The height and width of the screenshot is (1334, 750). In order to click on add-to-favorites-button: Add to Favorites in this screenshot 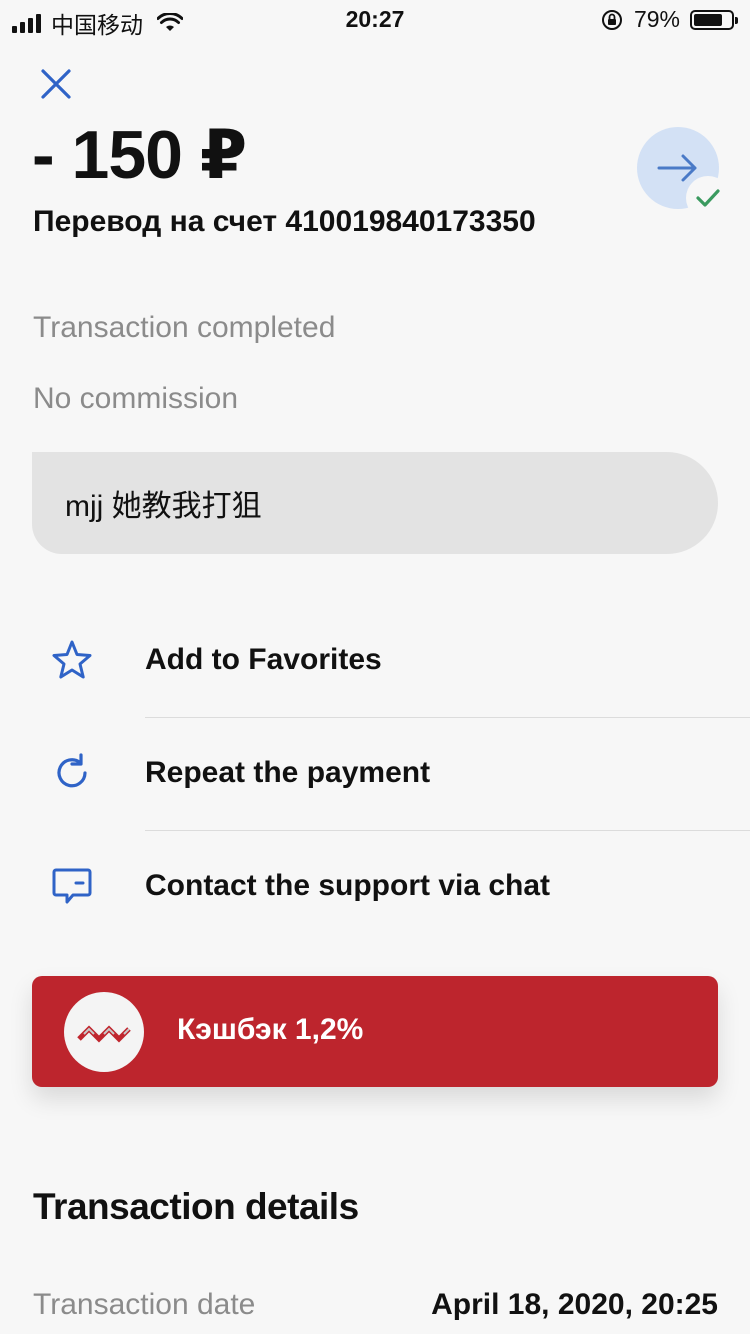, I will do `click(375, 662)`.